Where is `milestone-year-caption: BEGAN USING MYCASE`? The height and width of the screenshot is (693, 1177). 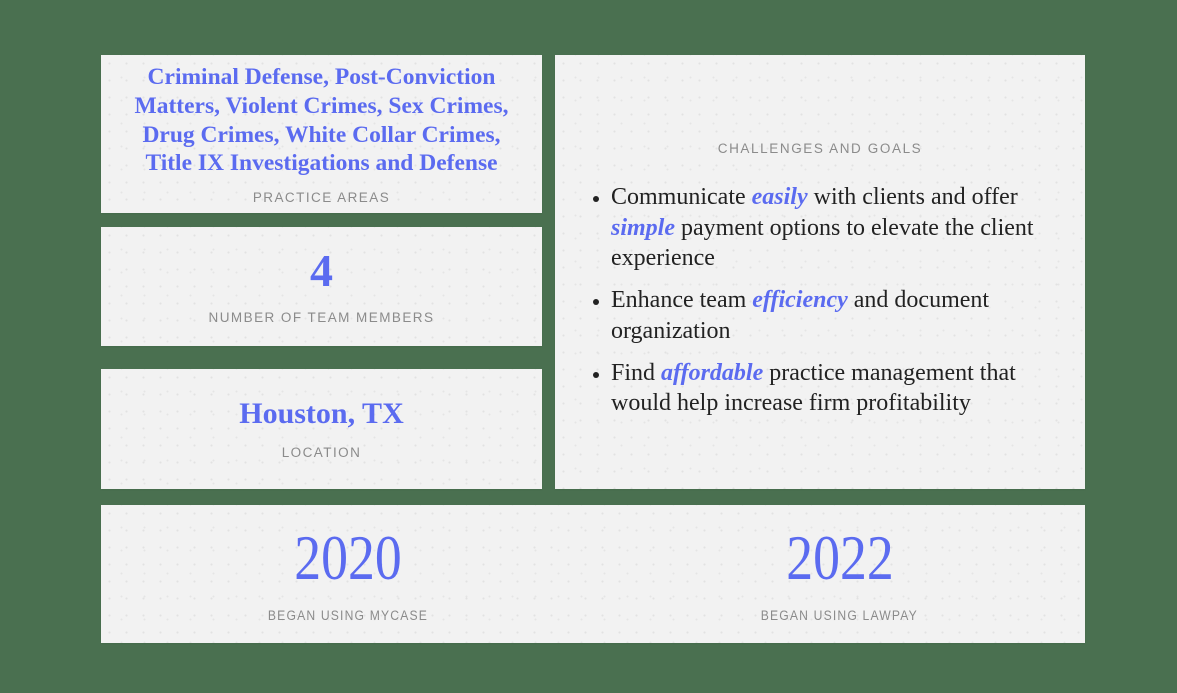
milestone-year-caption: BEGAN USING MYCASE is located at coordinates (347, 615).